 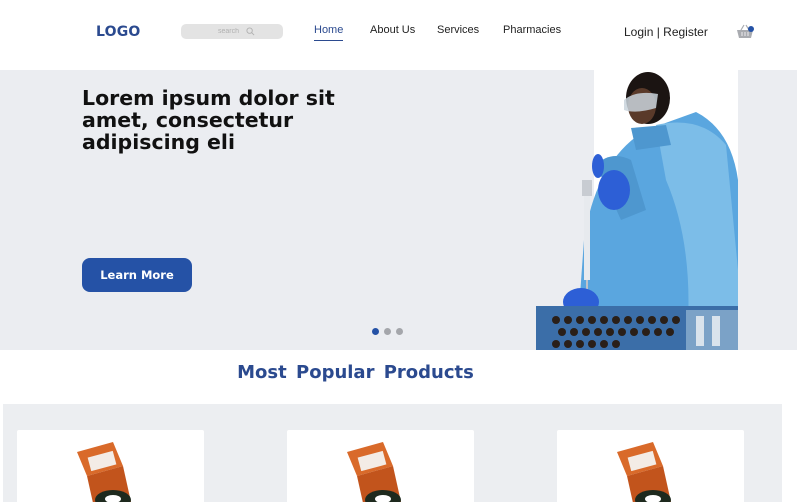 I want to click on search-bar, so click(x=232, y=31).